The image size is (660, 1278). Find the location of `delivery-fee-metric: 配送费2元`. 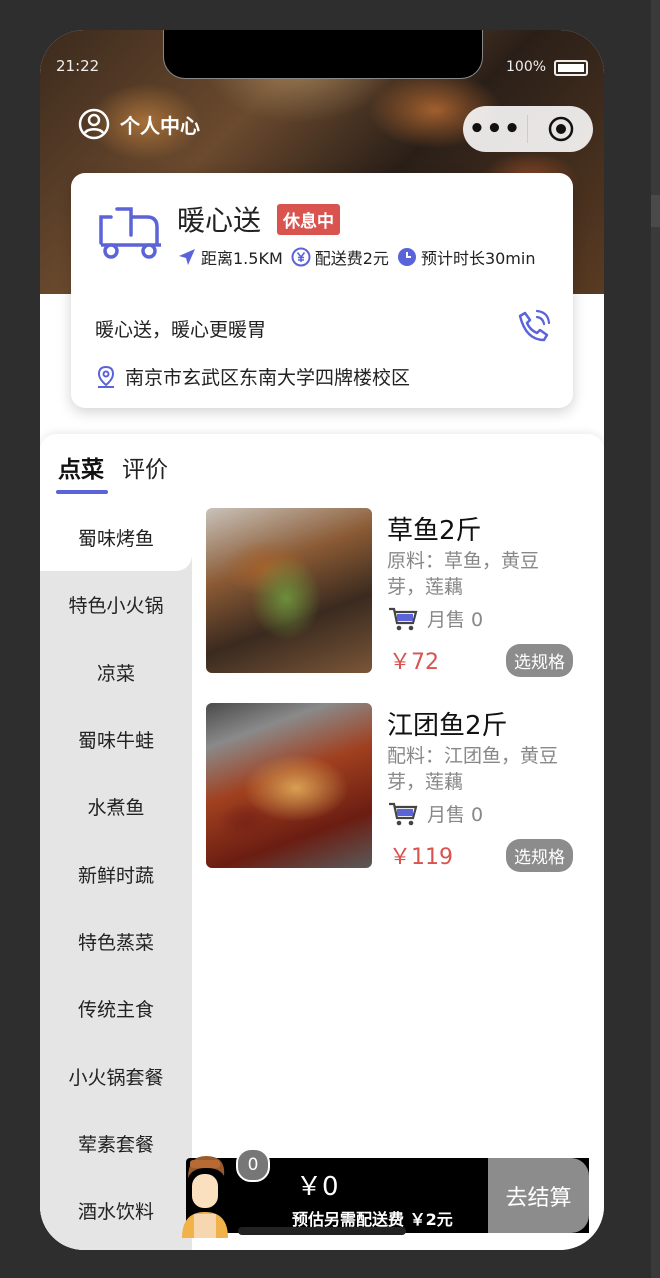

delivery-fee-metric: 配送费2元 is located at coordinates (340, 257).